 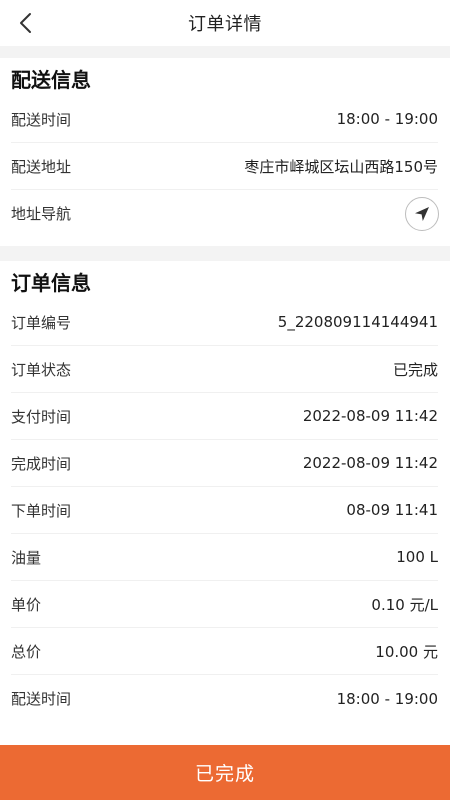 What do you see at coordinates (26, 604) in the screenshot?
I see `unit-price-label: 单价` at bounding box center [26, 604].